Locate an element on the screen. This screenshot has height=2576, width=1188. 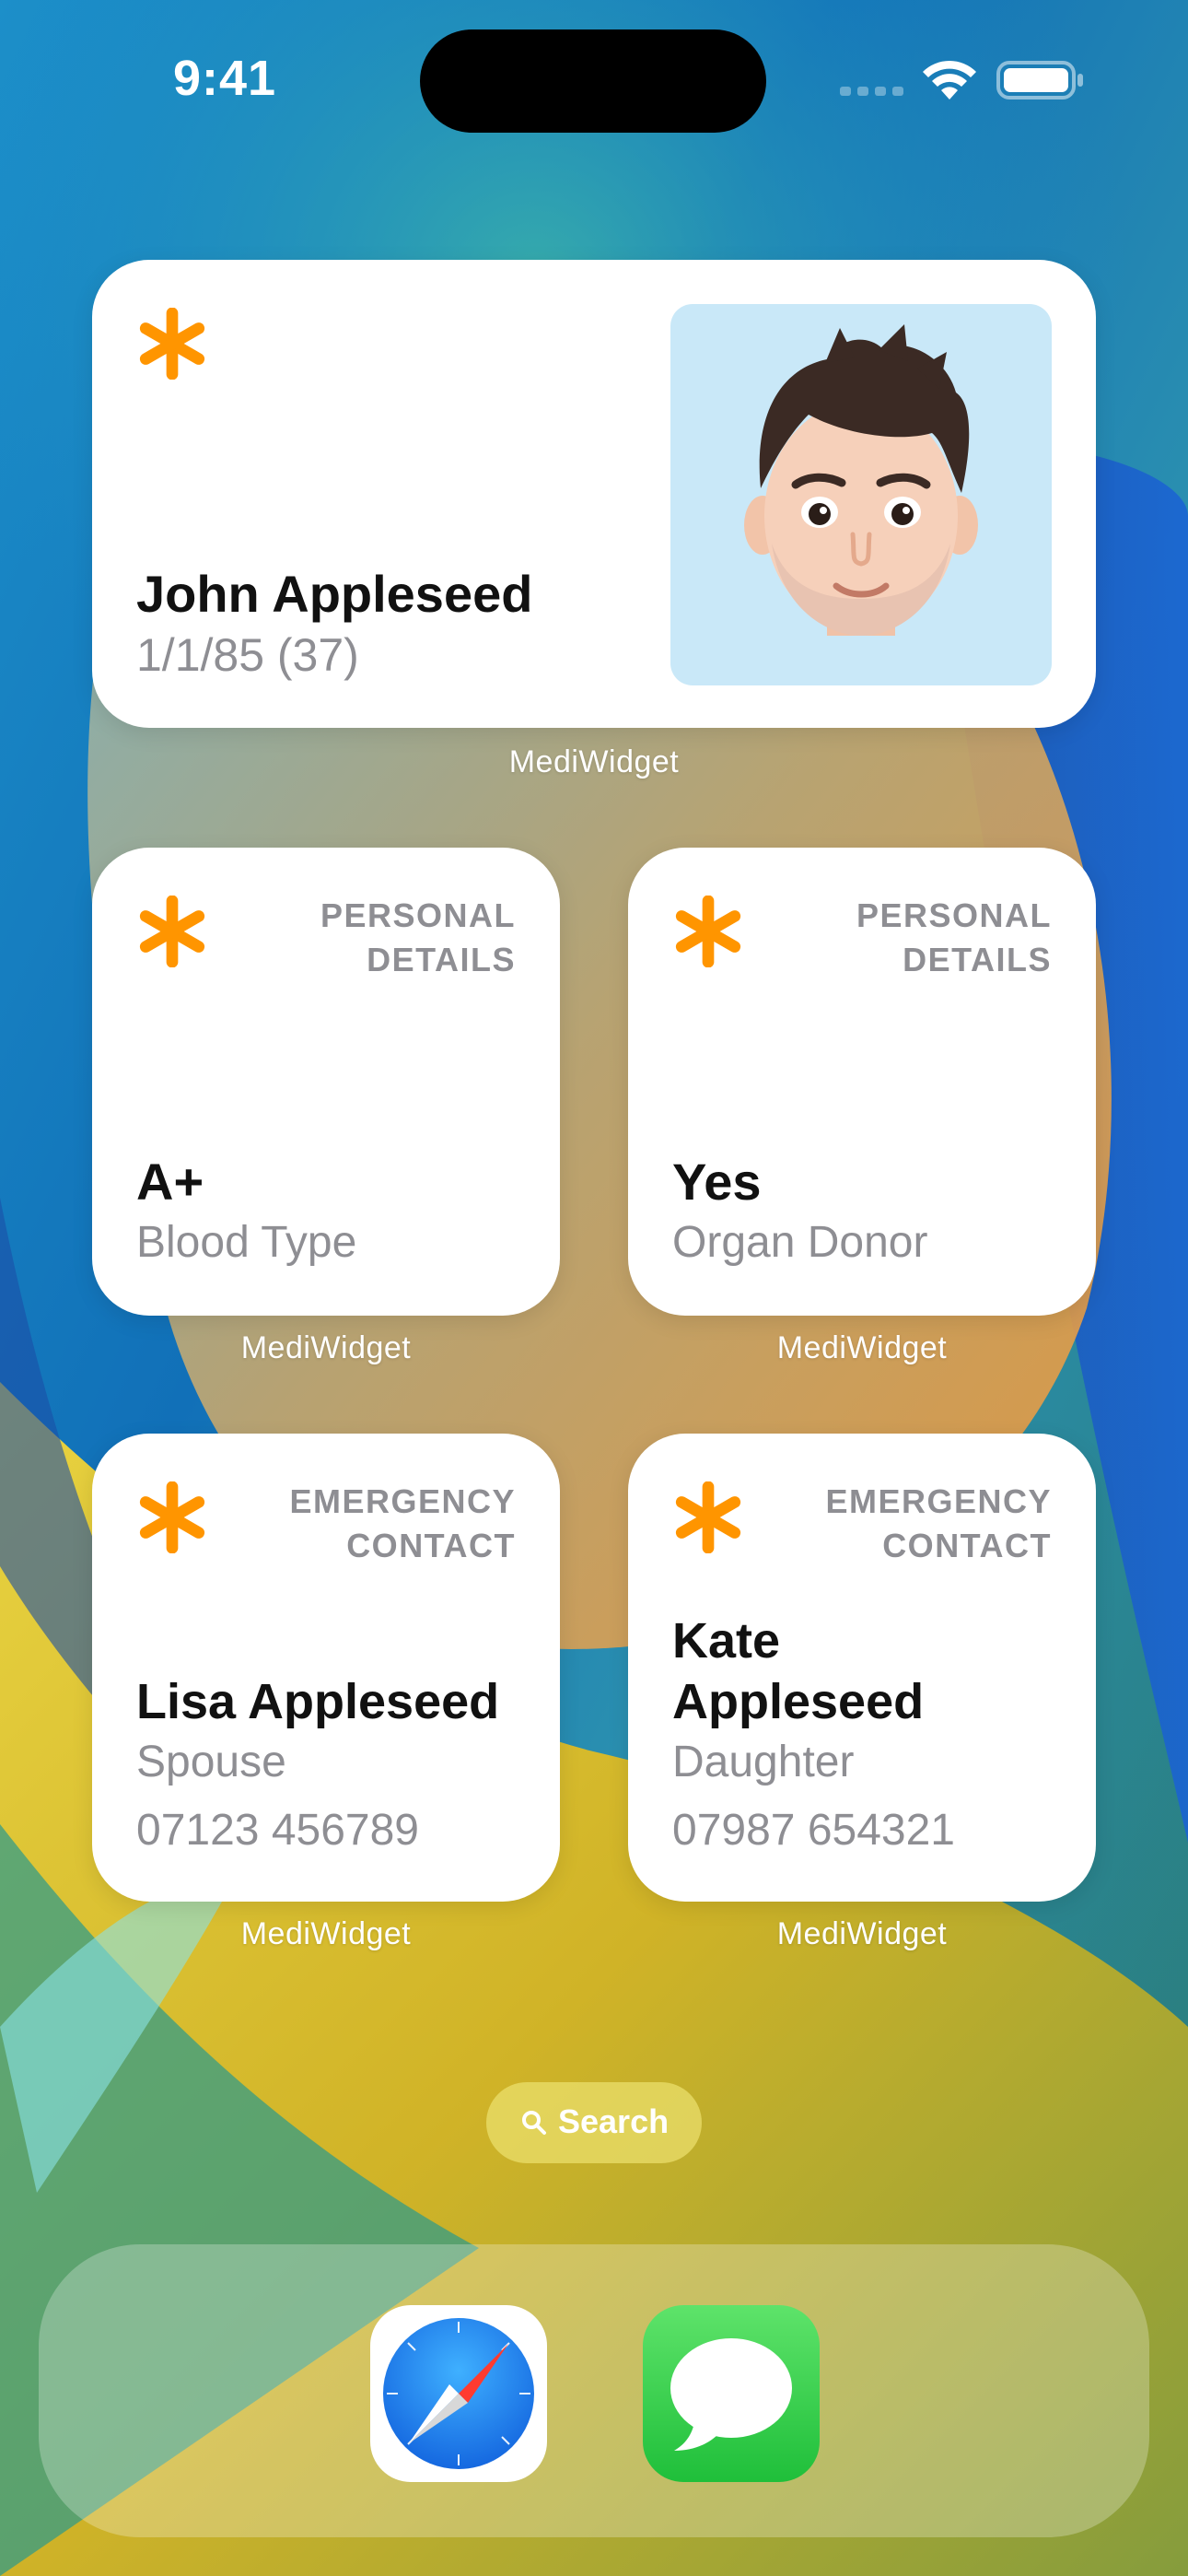
widget-label-organ-donor: MediWidget is located at coordinates (862, 1347).